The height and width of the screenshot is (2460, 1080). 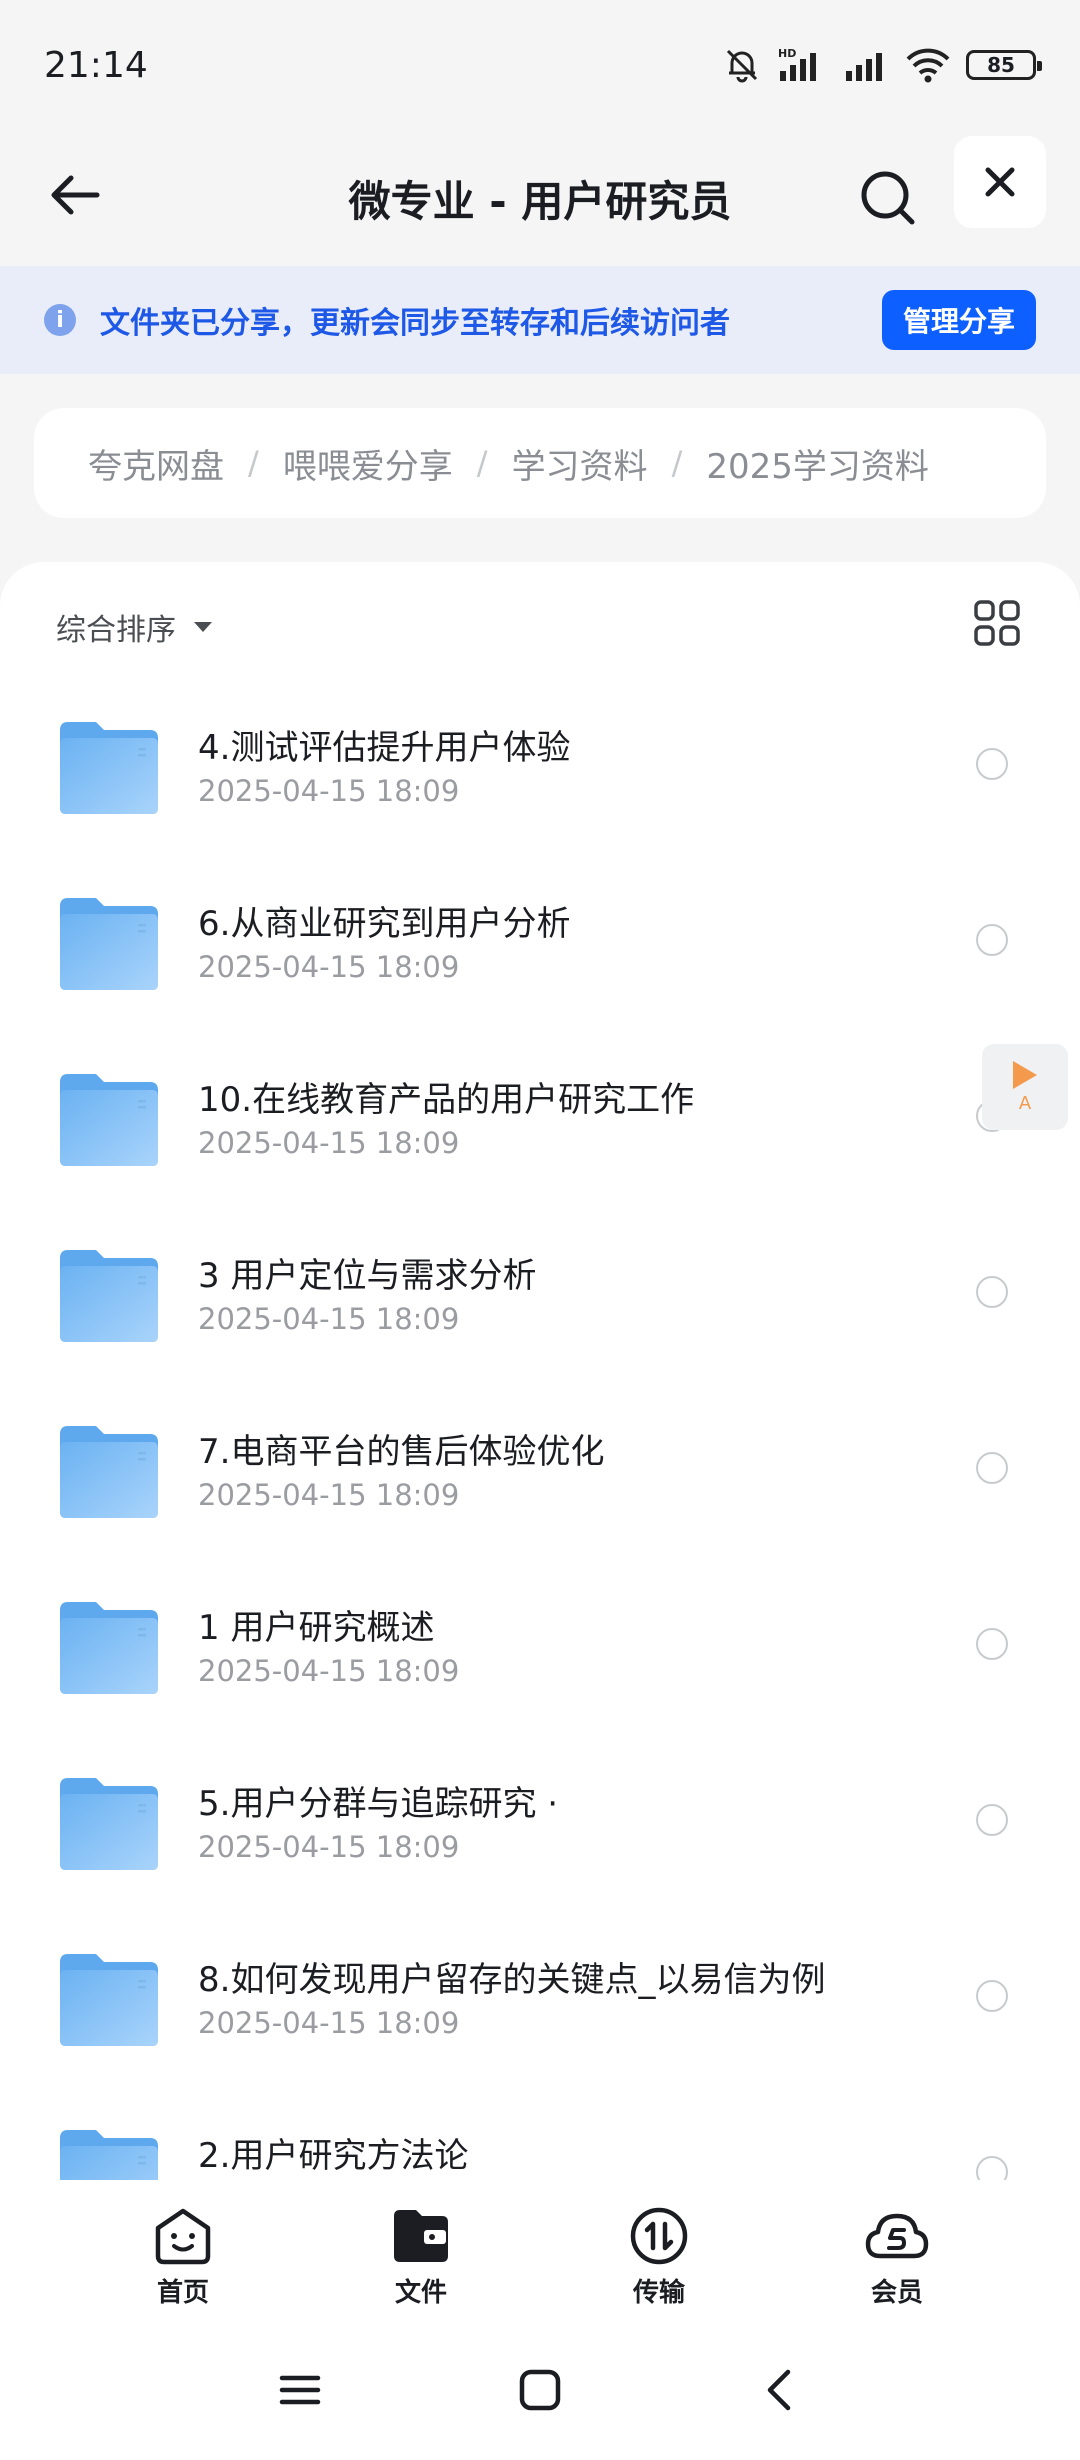 What do you see at coordinates (540, 1306) in the screenshot?
I see `file-row: 3 用户定位与需求分析 2025-04-15 18:09` at bounding box center [540, 1306].